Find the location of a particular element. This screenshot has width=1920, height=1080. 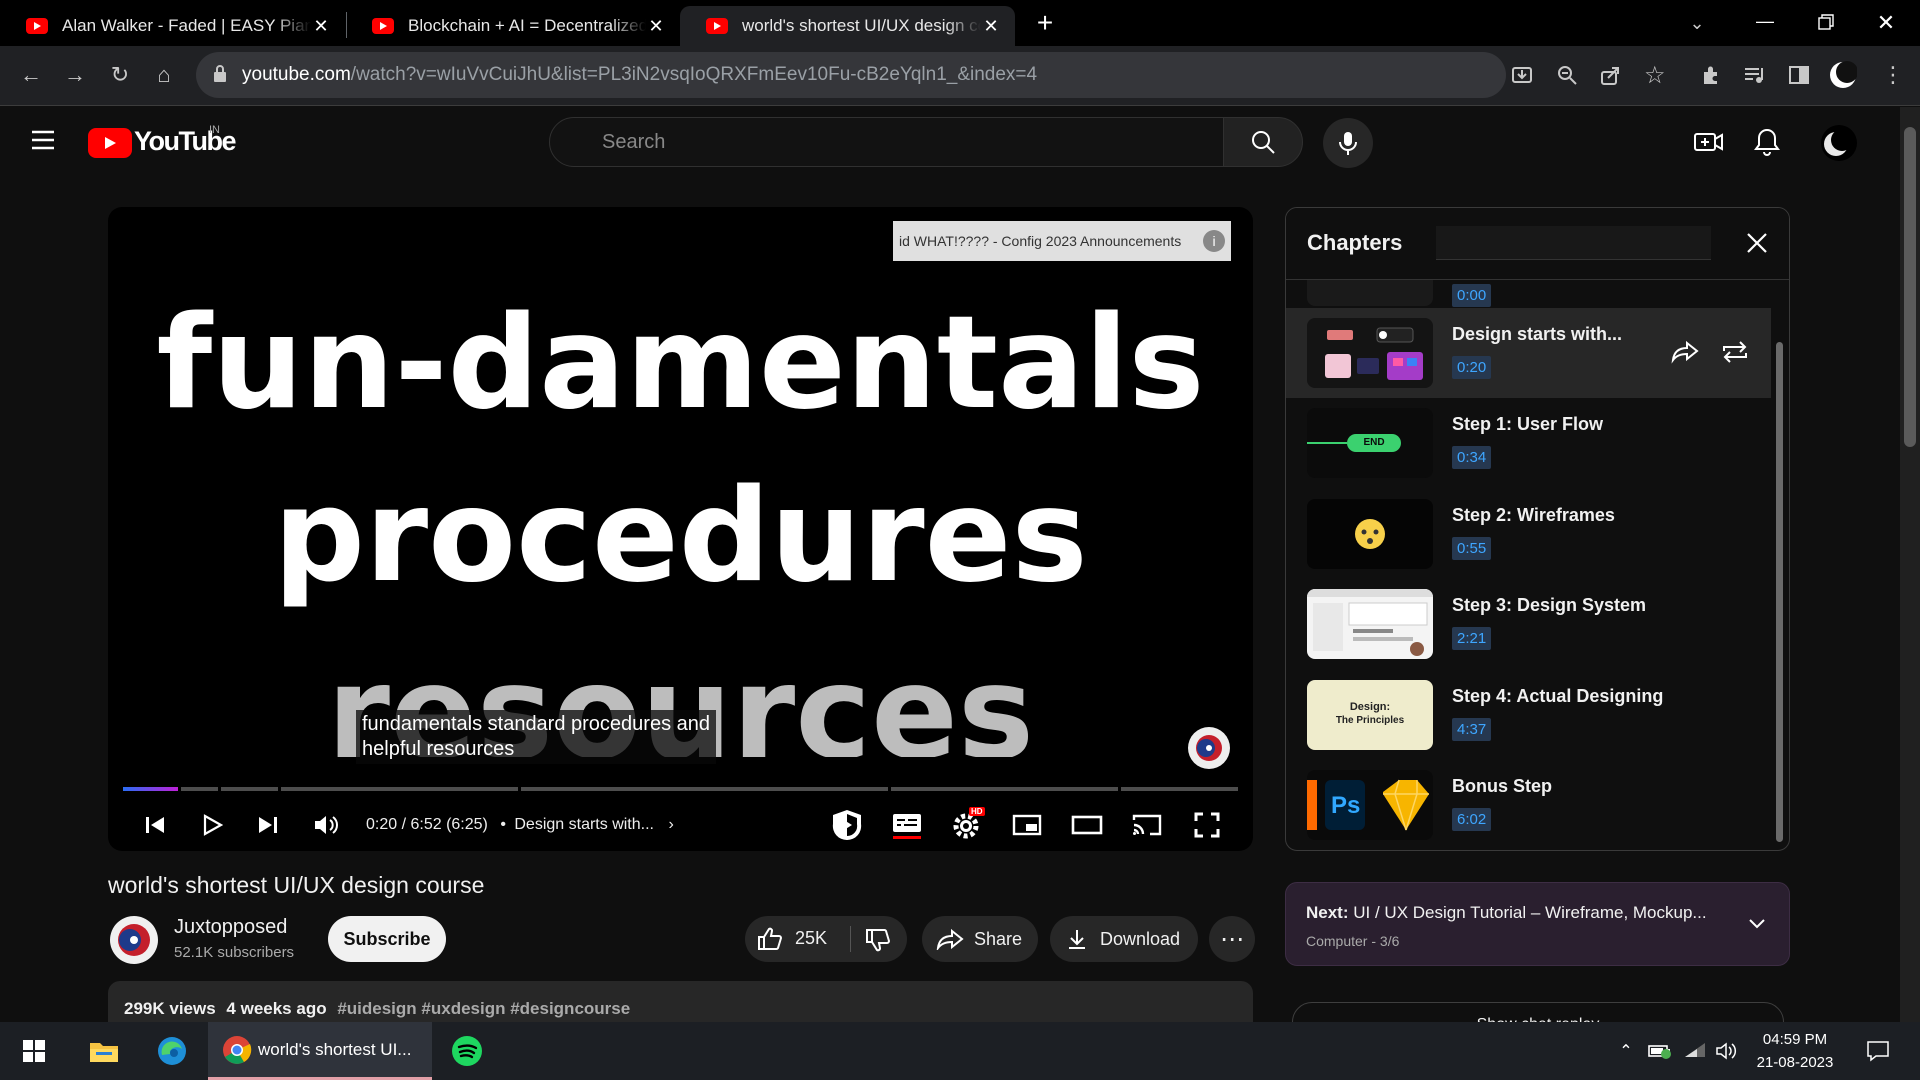

youtube-favicon-icon is located at coordinates (37, 26).